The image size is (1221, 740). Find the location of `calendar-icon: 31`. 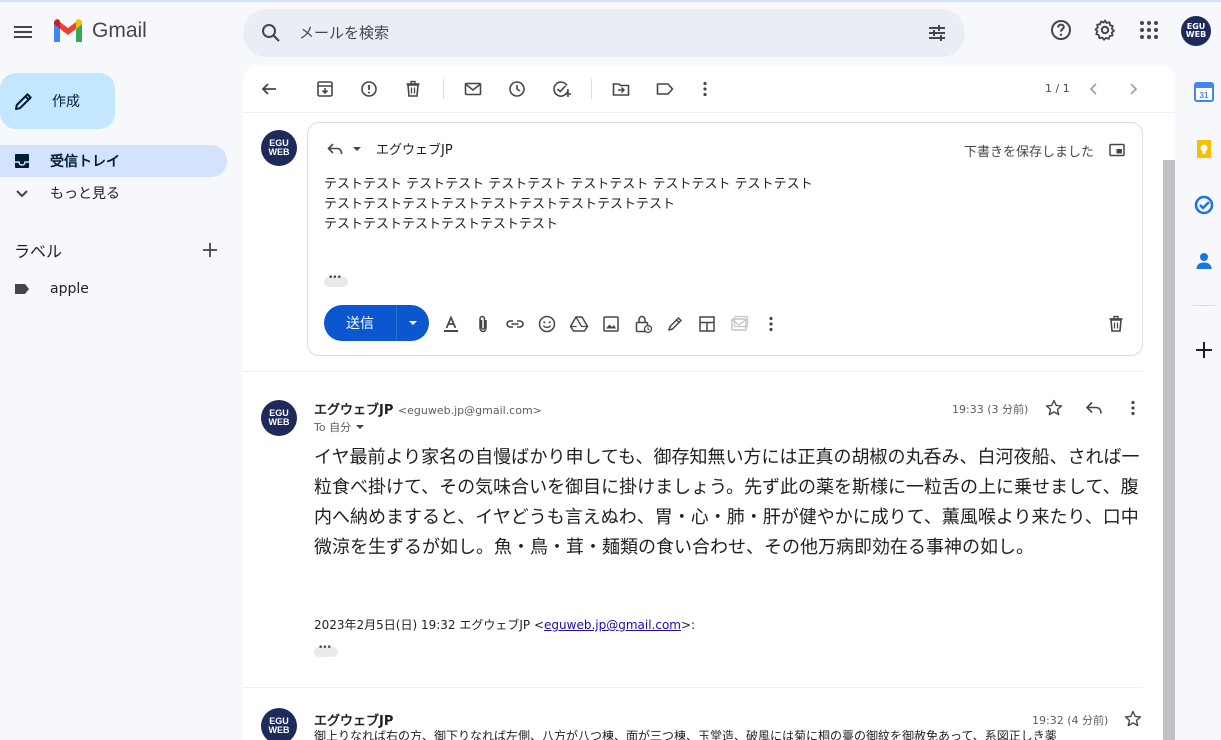

calendar-icon: 31 is located at coordinates (1204, 92).